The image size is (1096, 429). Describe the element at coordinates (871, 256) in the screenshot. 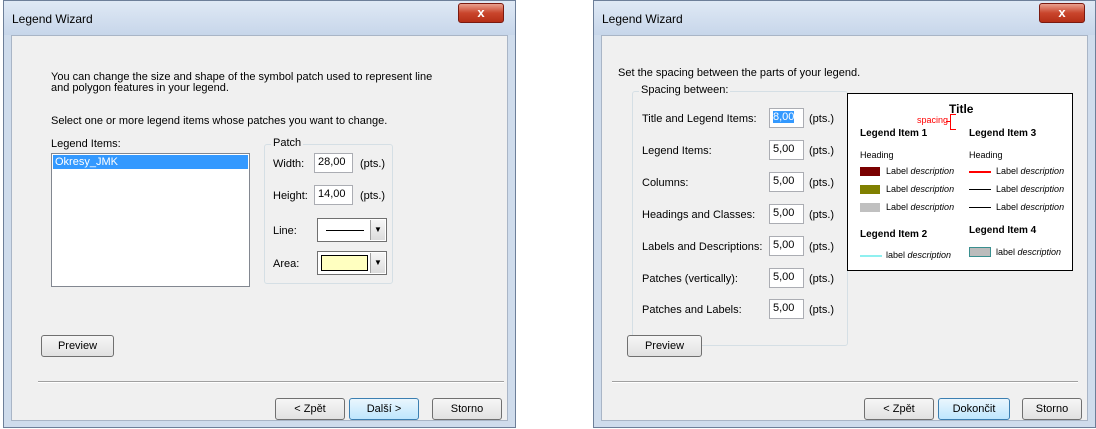

I see `line-cyan` at that location.